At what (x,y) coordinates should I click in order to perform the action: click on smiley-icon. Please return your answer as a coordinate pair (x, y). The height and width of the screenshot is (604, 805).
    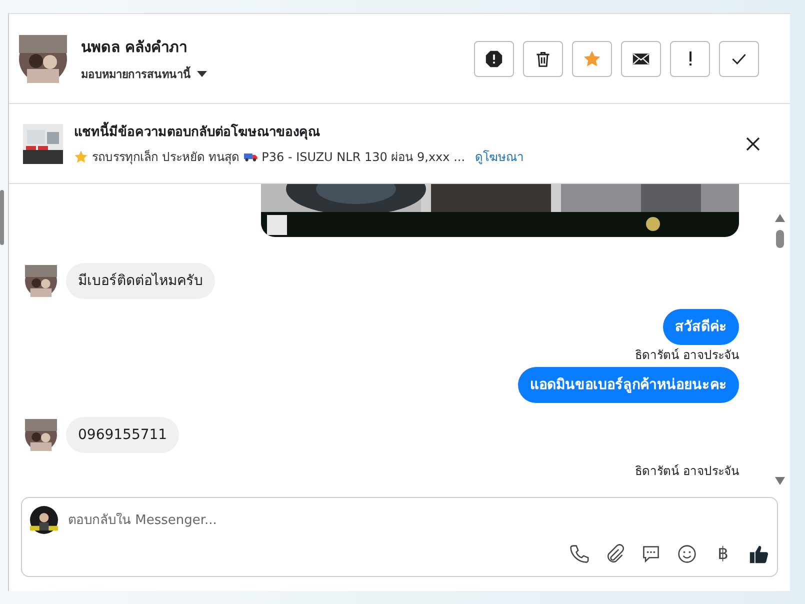
    Looking at the image, I should click on (687, 554).